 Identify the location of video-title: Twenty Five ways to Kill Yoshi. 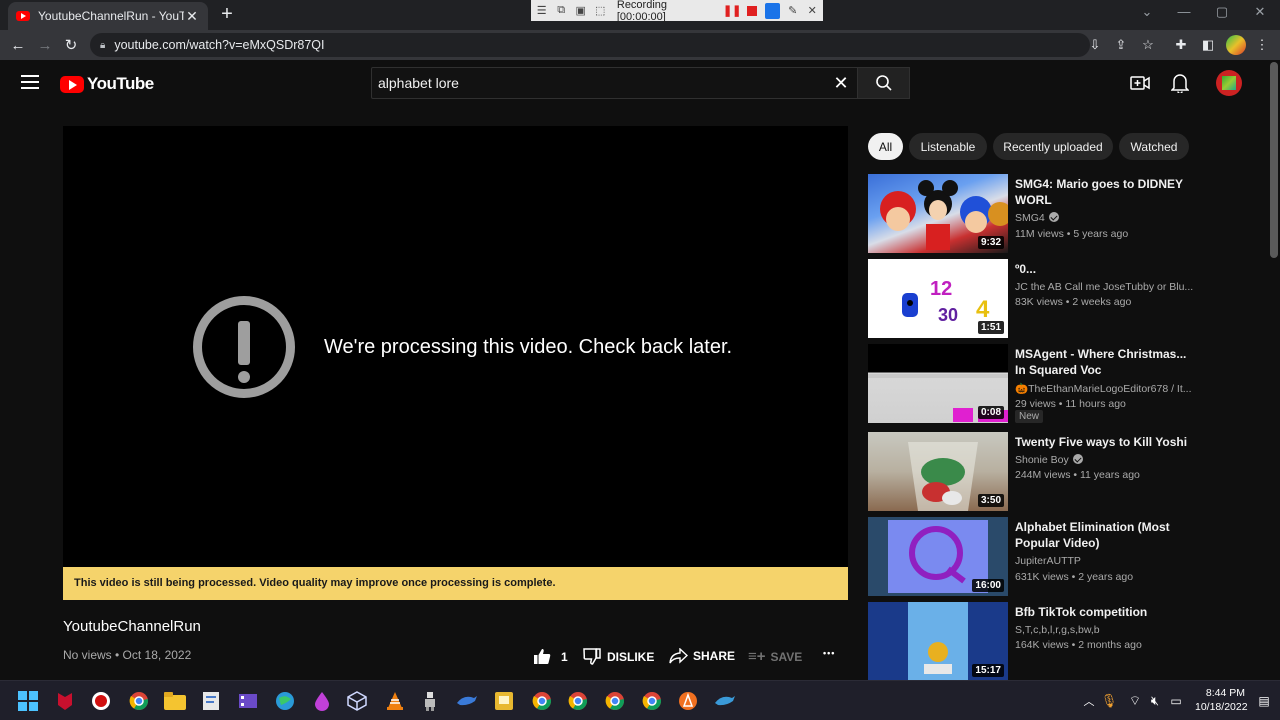
(1105, 442).